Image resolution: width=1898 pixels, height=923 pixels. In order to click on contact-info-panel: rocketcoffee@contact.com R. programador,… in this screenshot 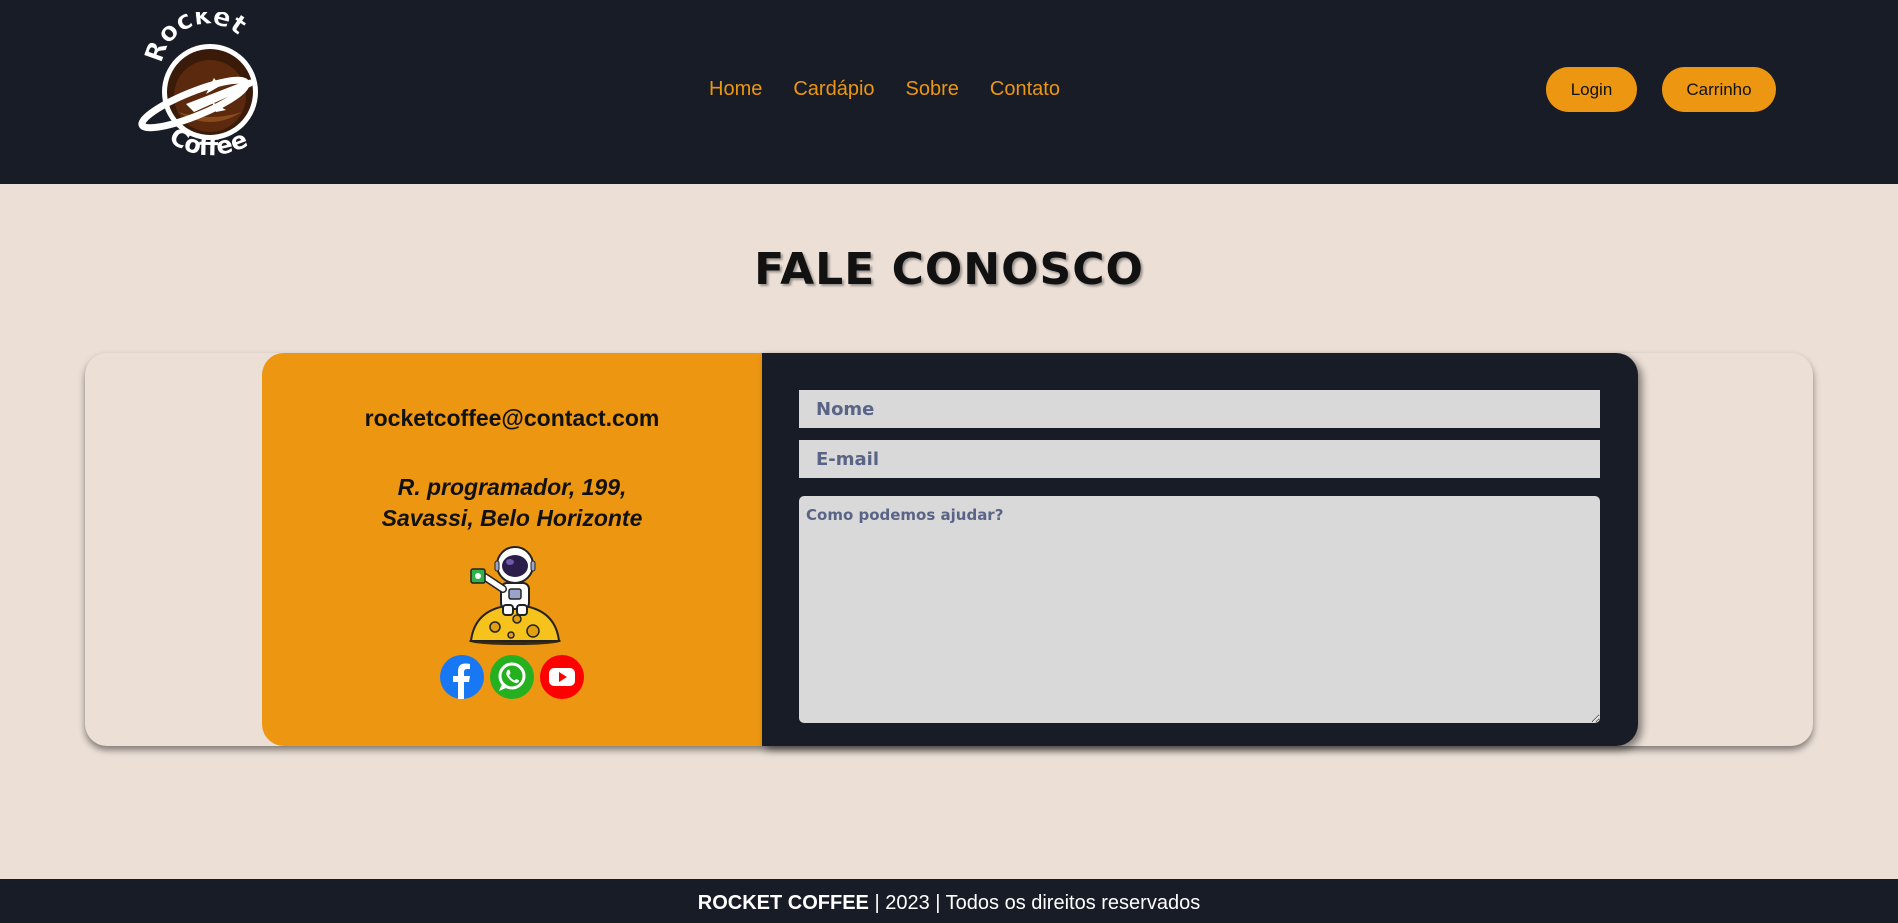, I will do `click(512, 549)`.